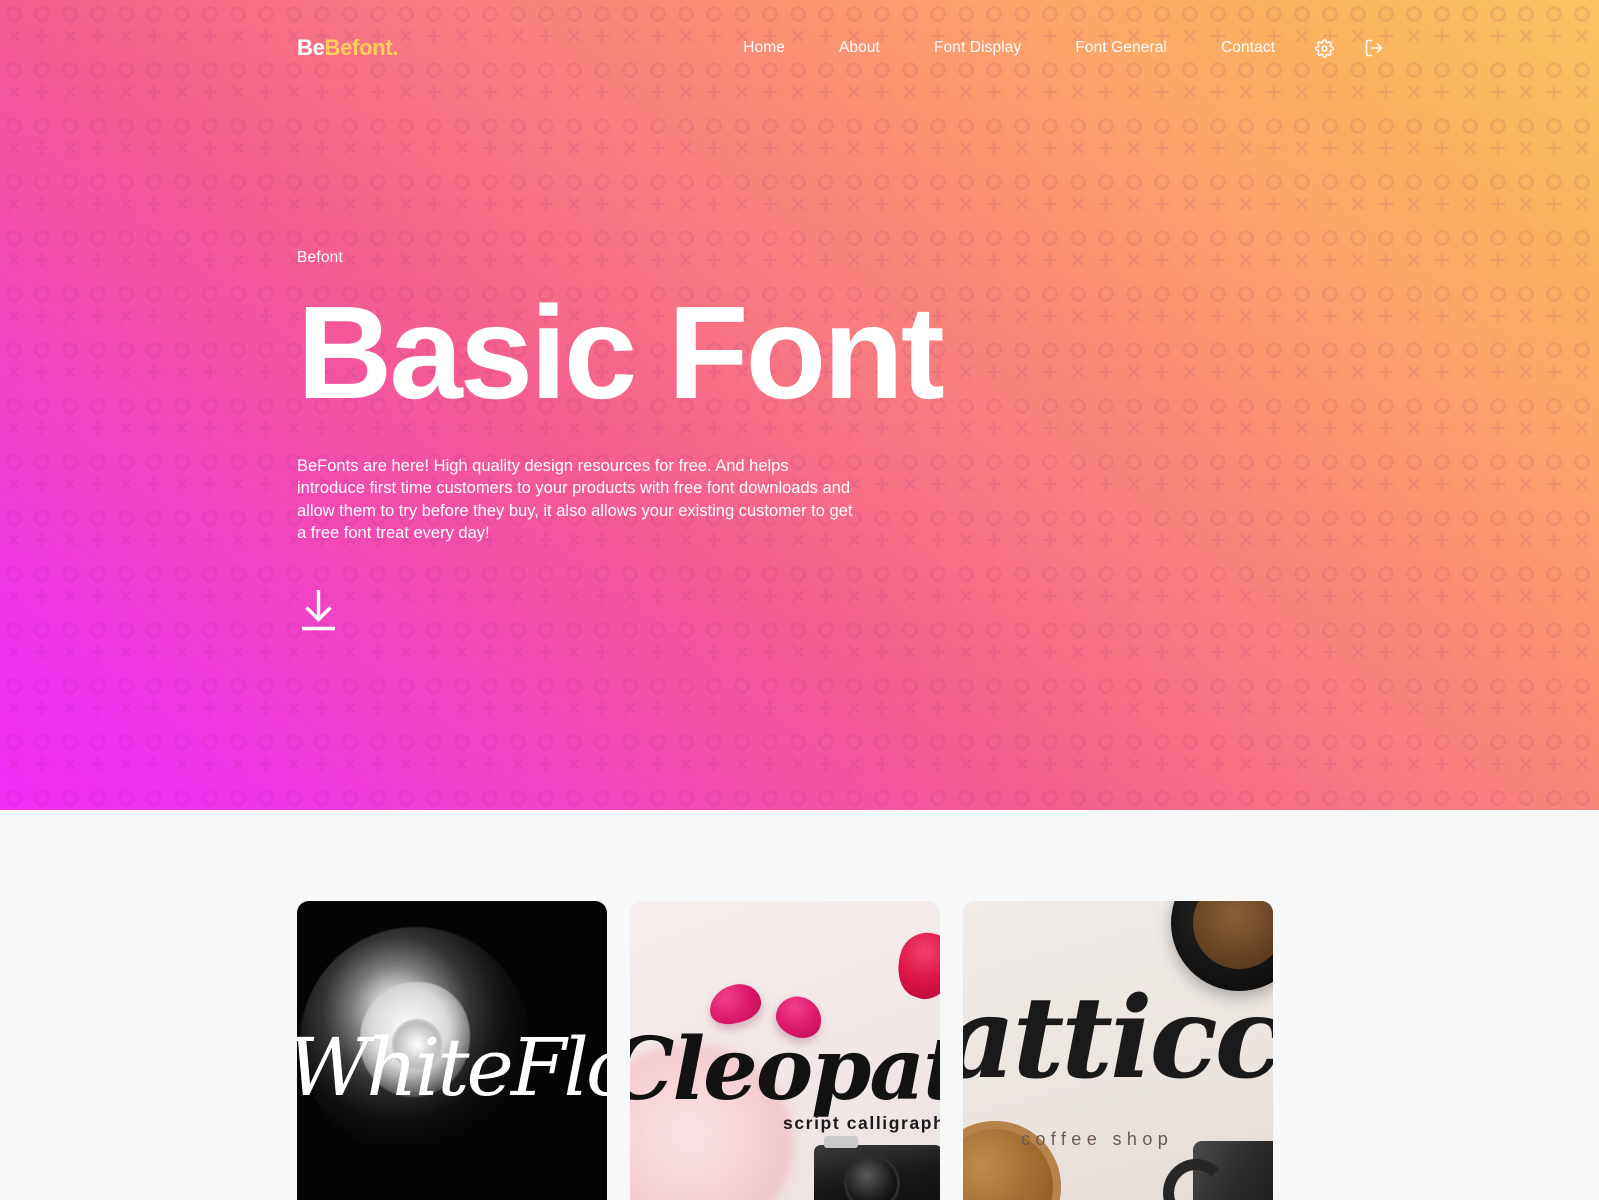  What do you see at coordinates (318, 613) in the screenshot?
I see `download-icon` at bounding box center [318, 613].